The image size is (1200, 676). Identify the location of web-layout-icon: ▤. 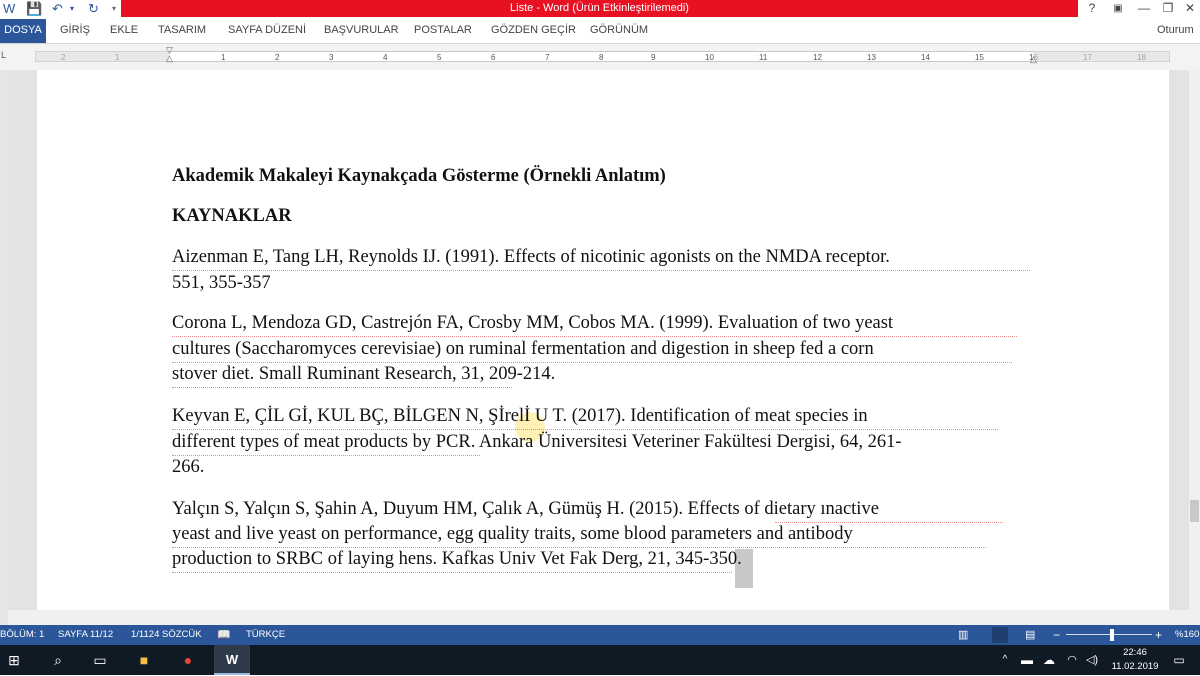
(1030, 635).